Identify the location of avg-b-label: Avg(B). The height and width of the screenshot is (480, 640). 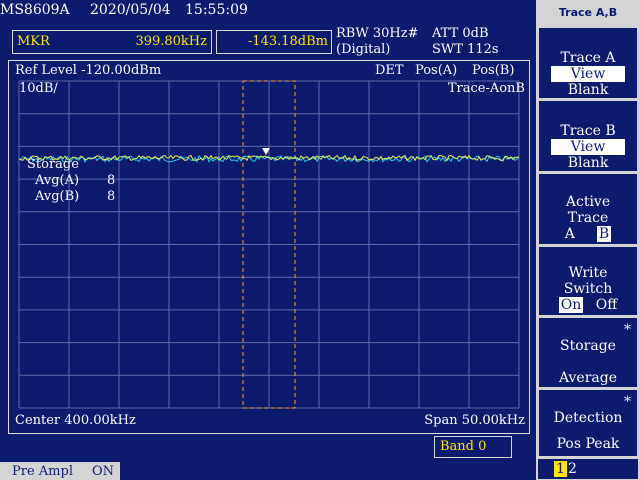
(57, 196).